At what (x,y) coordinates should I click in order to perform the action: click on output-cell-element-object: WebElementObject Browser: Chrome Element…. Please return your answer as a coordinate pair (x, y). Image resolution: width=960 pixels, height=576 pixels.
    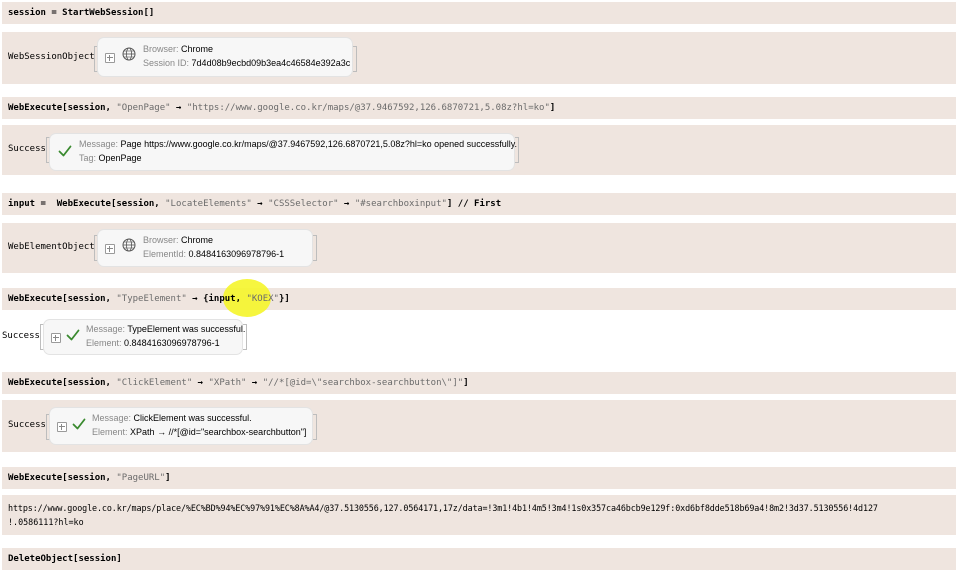
    Looking at the image, I should click on (479, 248).